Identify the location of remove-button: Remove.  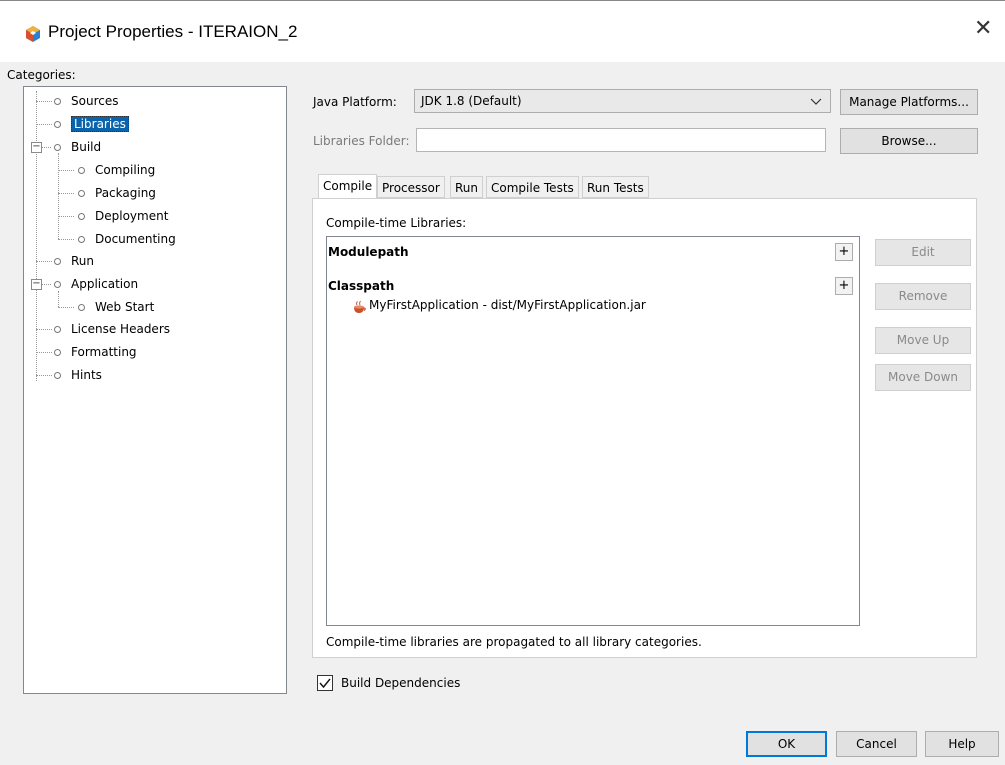
(923, 296).